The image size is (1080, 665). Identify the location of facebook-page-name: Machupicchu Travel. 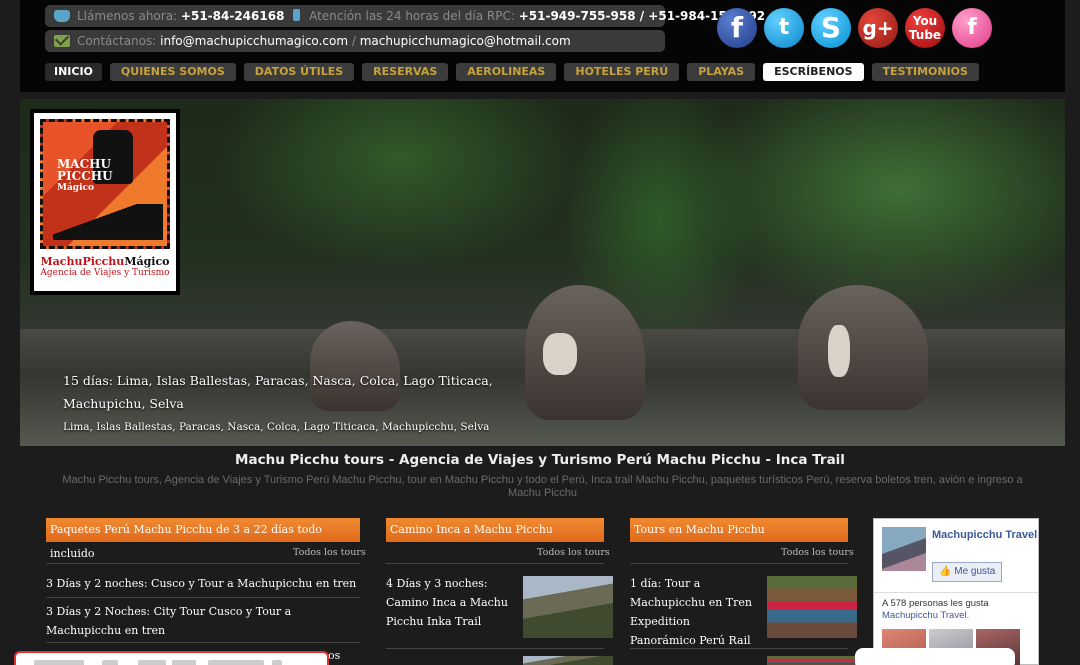
(984, 535).